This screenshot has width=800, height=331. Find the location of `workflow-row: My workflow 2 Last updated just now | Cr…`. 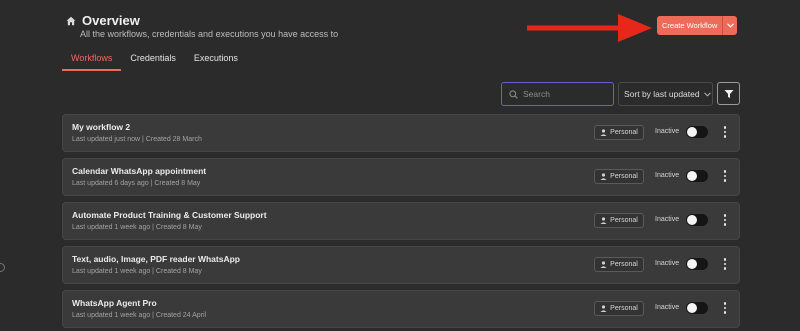

workflow-row: My workflow 2 Last updated just now | Cr… is located at coordinates (401, 133).